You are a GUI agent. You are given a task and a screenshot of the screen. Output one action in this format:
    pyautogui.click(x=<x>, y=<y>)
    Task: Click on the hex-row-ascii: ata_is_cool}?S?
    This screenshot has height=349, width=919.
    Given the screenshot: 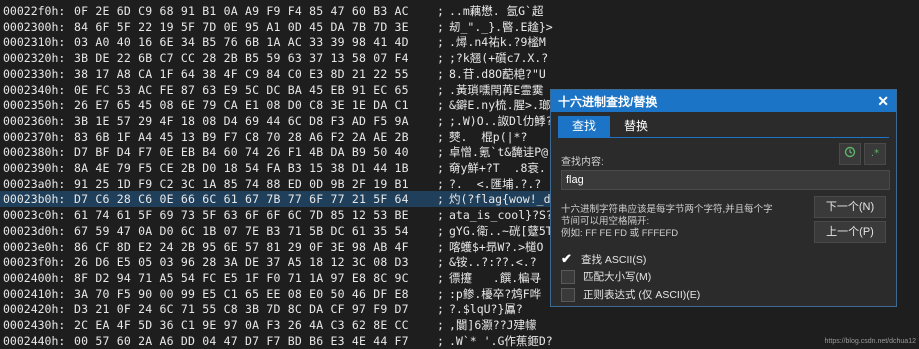 What is the action you would take?
    pyautogui.click(x=501, y=215)
    